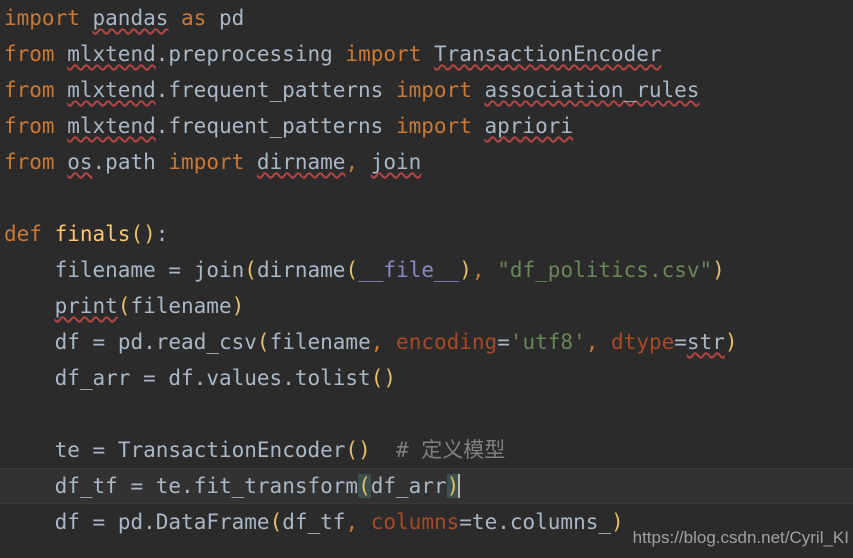  Describe the element at coordinates (592, 90) in the screenshot. I see `name-association-rules: association_rules` at that location.